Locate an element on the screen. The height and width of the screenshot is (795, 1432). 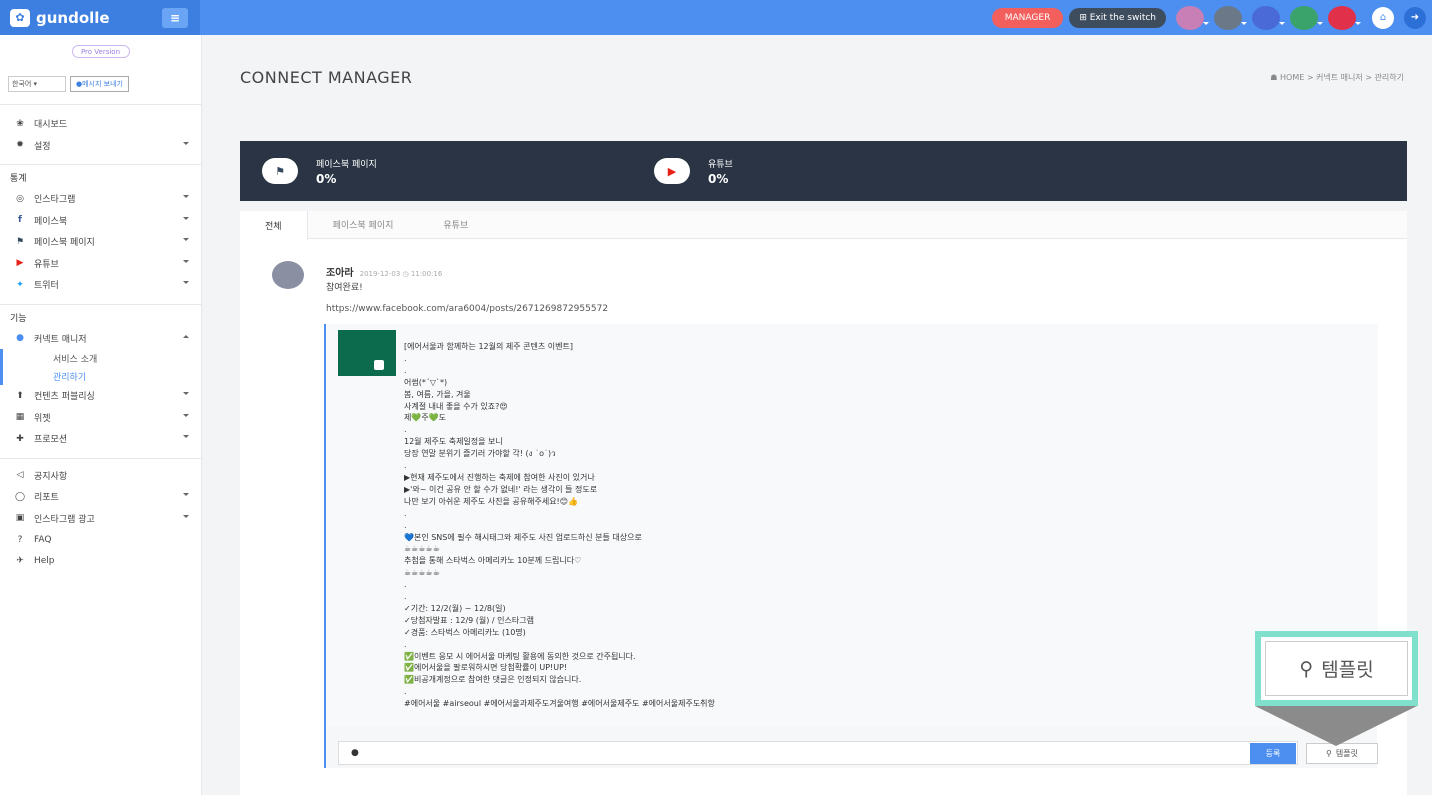
sidebar-item-label: 페이스북 페이지 is located at coordinates (64, 243).